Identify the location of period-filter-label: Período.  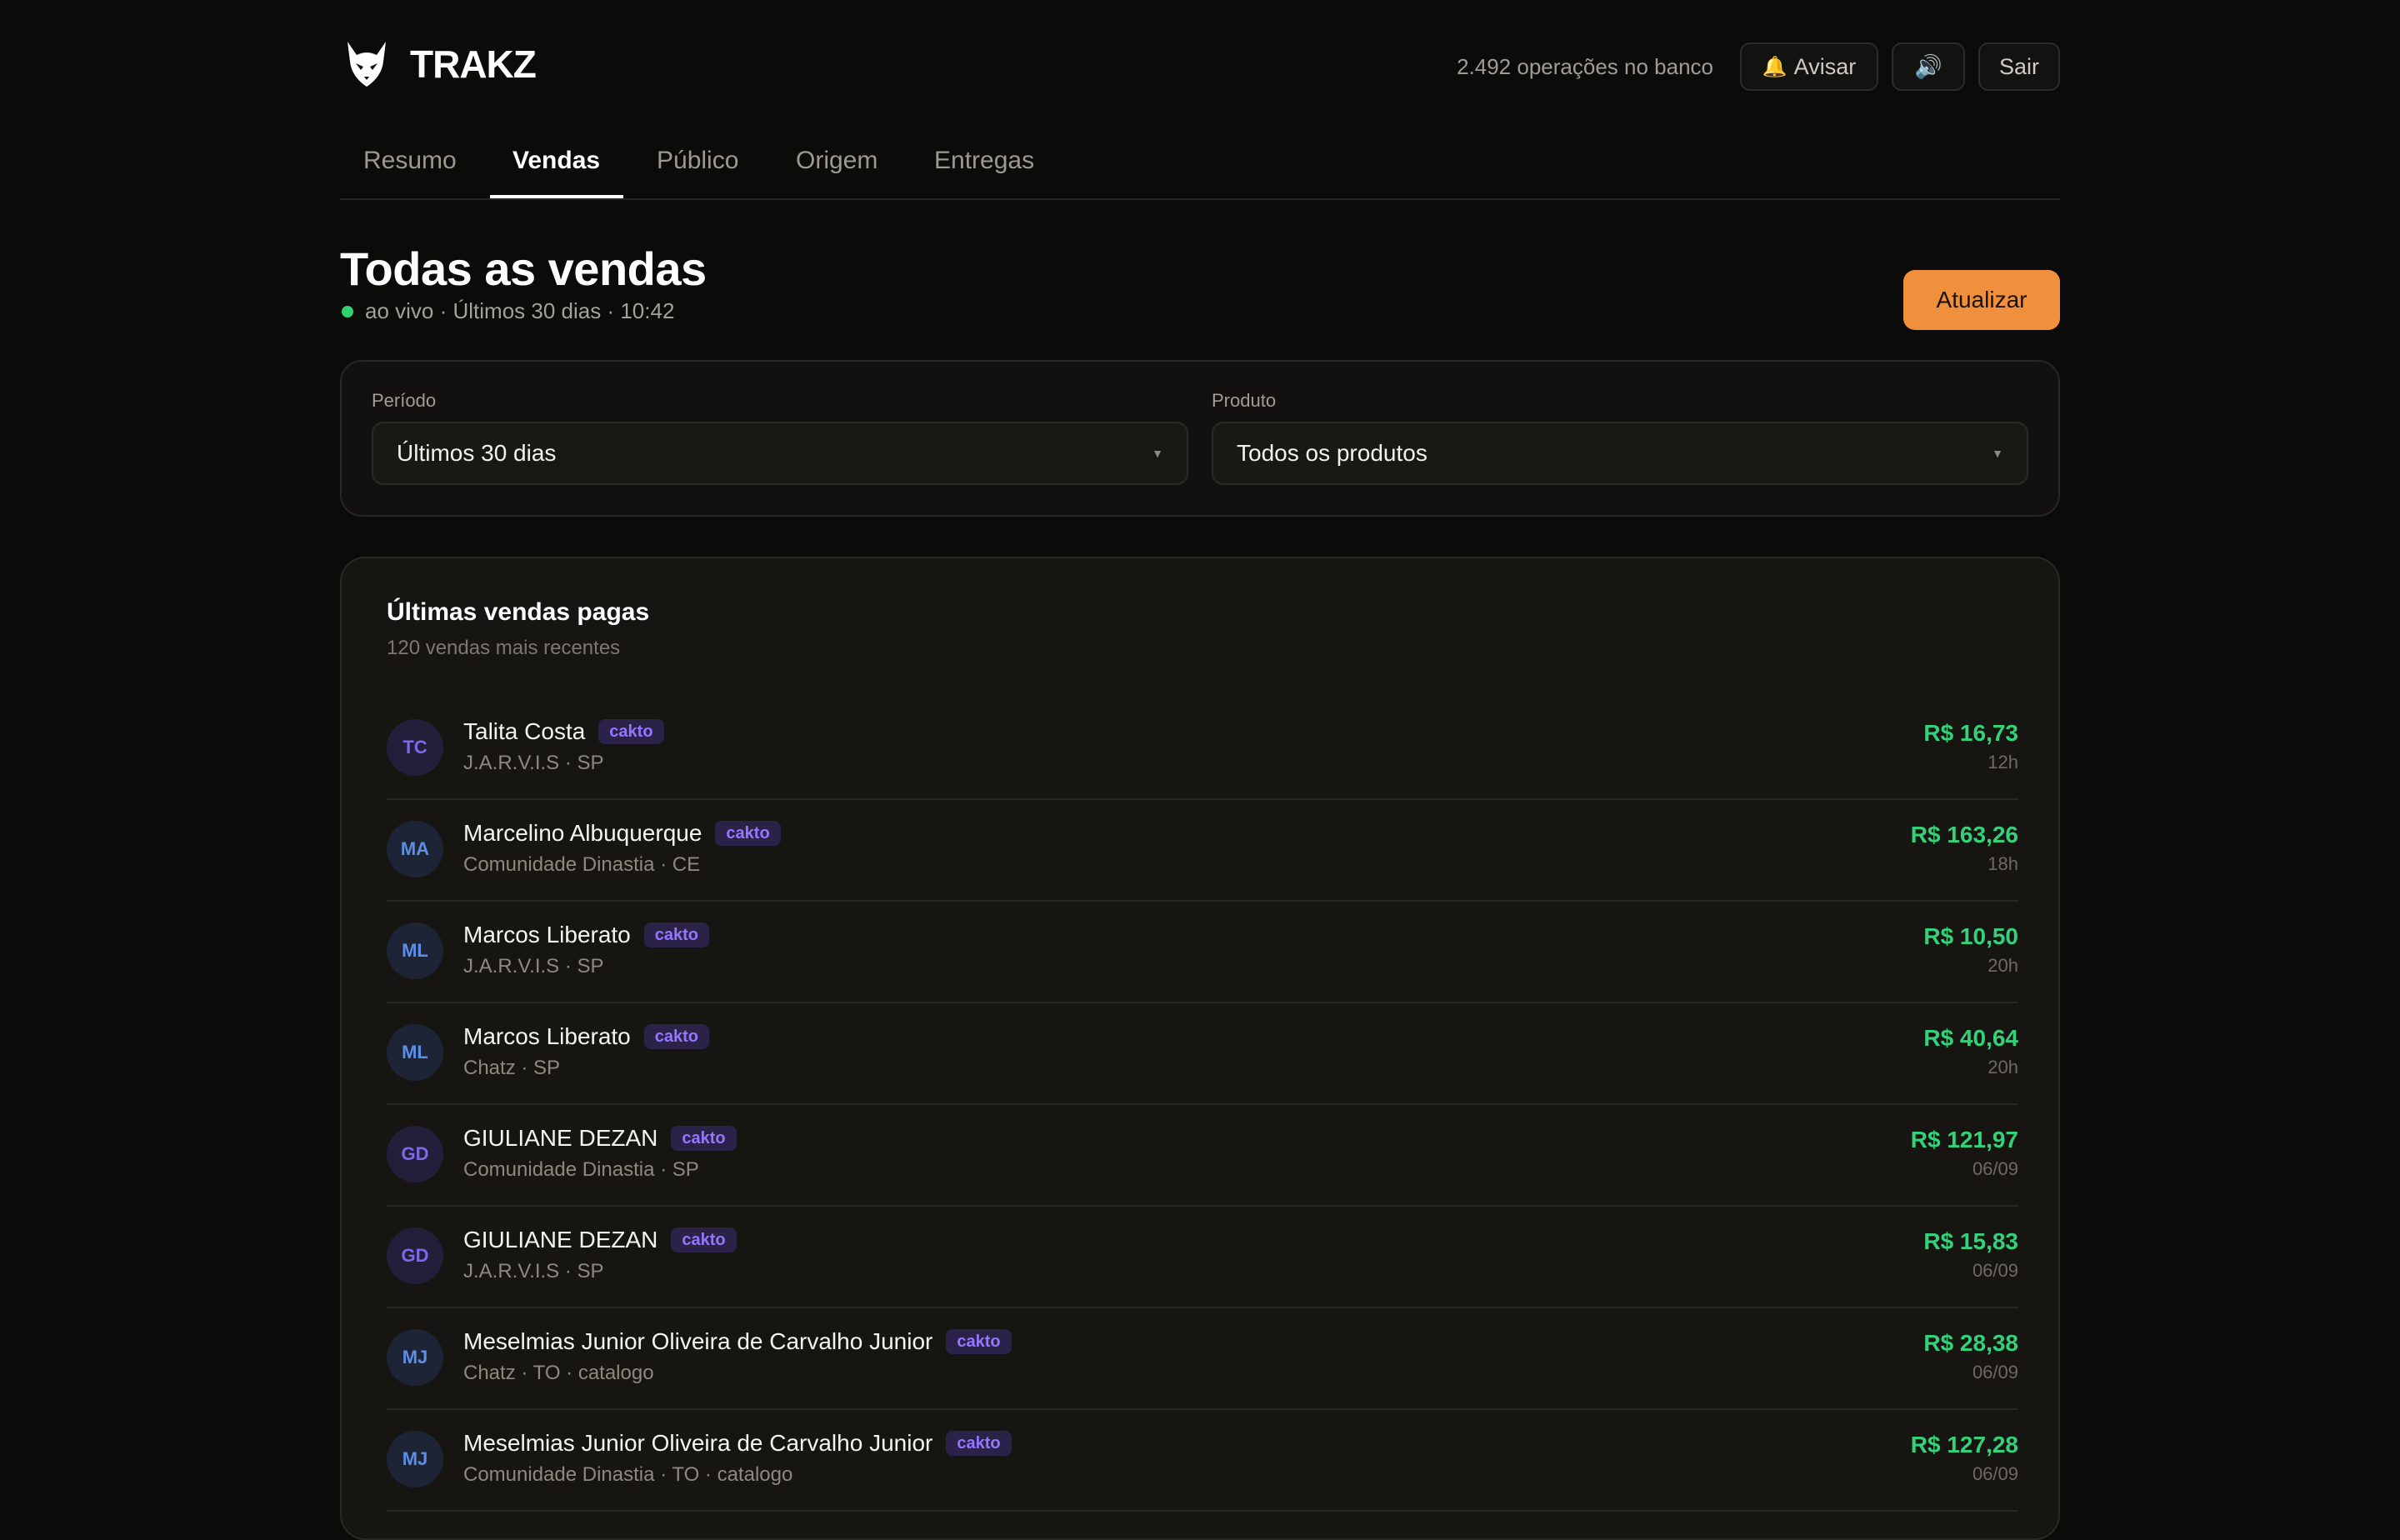
(404, 400).